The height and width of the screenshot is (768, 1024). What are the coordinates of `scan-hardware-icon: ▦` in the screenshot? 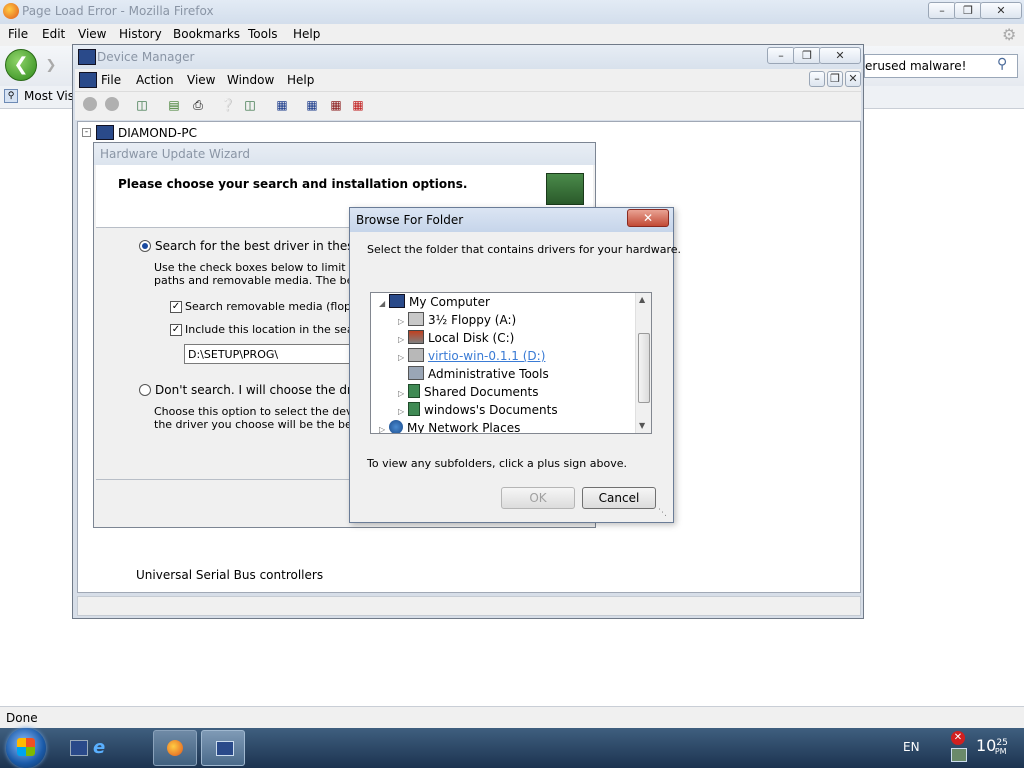 It's located at (282, 105).